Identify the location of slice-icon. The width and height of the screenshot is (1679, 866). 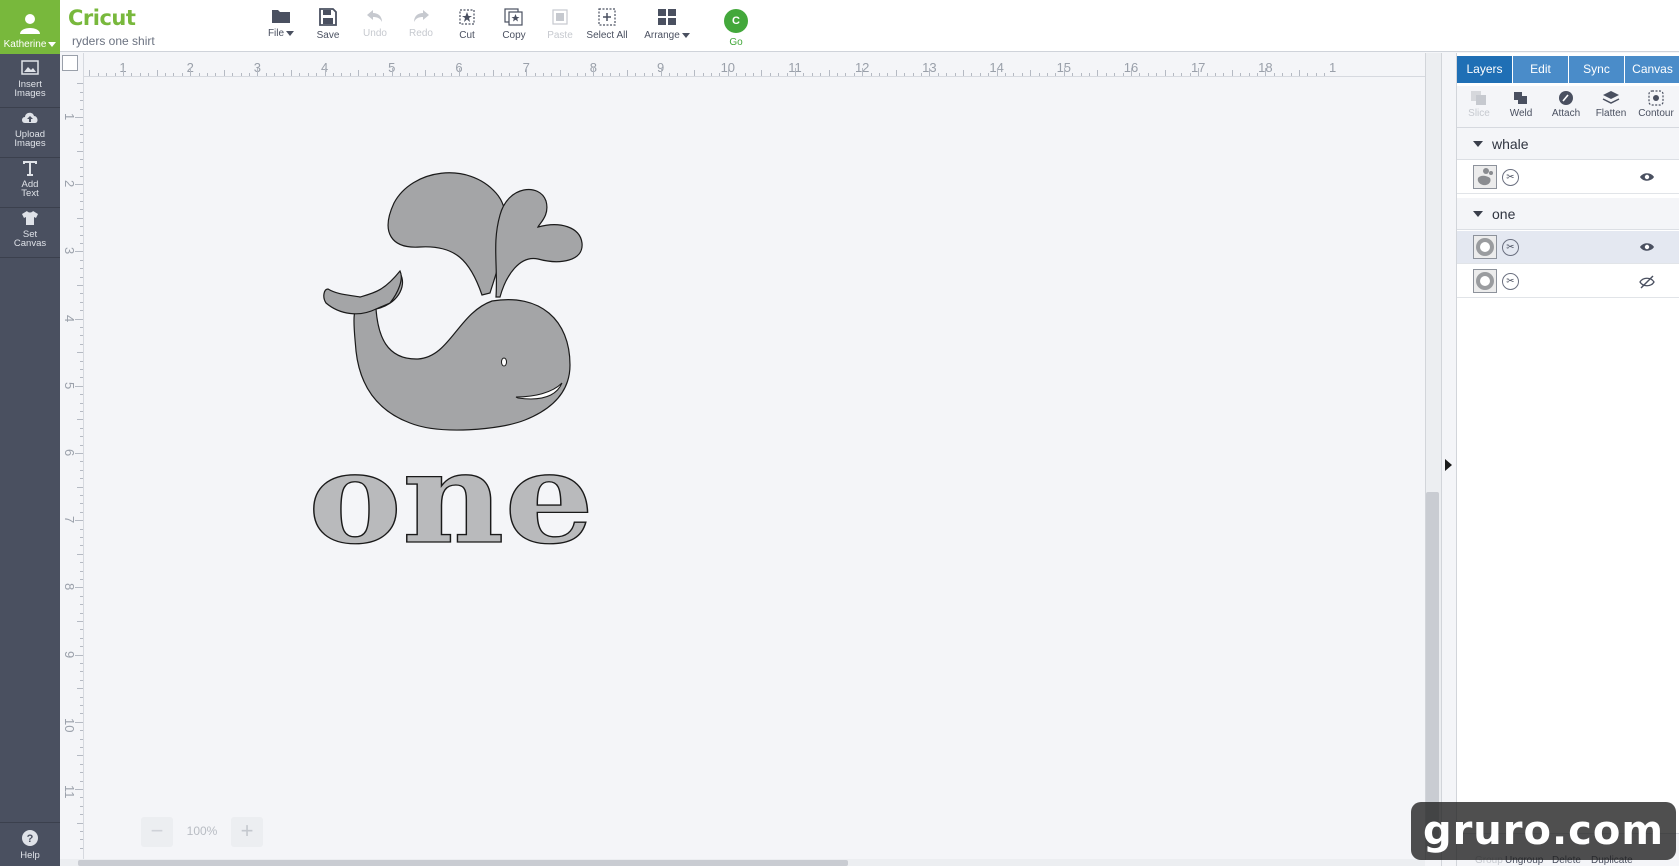
(1478, 98).